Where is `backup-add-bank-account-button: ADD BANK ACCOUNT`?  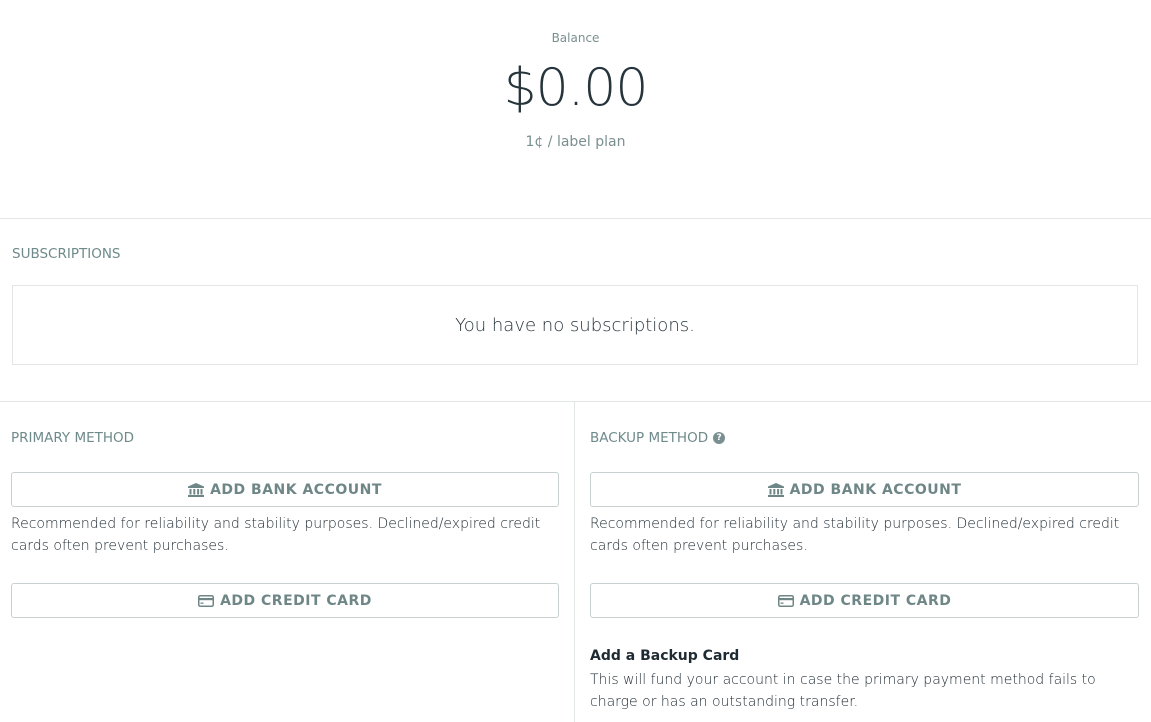 backup-add-bank-account-button: ADD BANK ACCOUNT is located at coordinates (864, 489).